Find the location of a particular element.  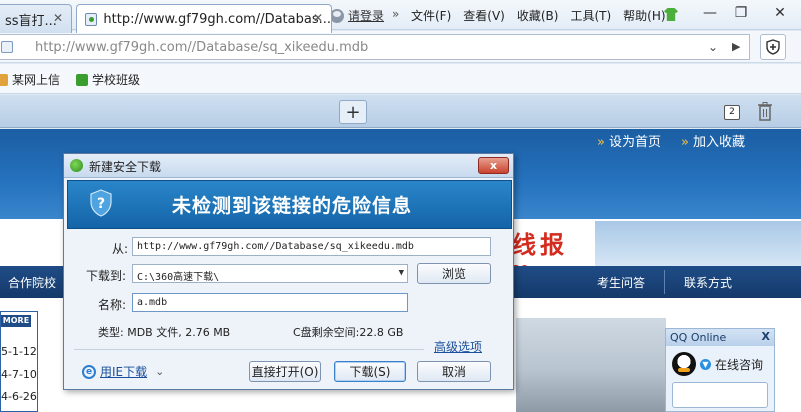

news-panel: MORE 5-1-12 4-7-10 4-6-26 is located at coordinates (19, 361).